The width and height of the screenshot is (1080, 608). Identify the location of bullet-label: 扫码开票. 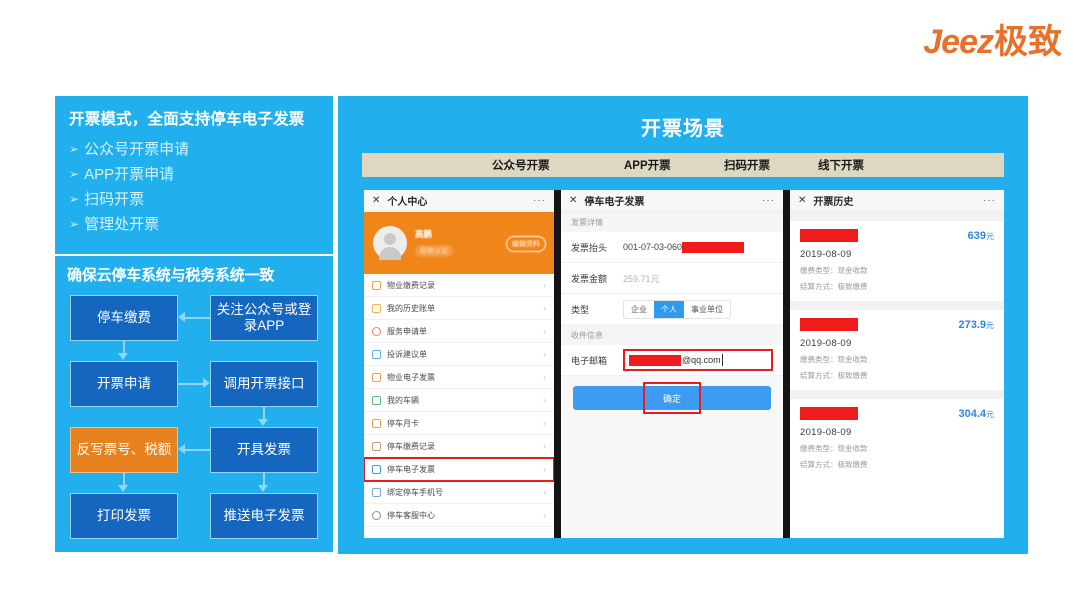
(114, 199).